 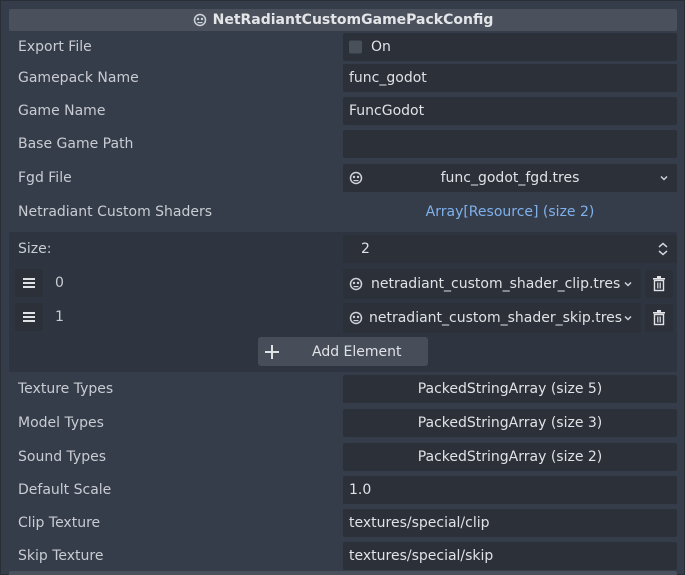 What do you see at coordinates (65, 490) in the screenshot?
I see `default-scale-label: Default Scale` at bounding box center [65, 490].